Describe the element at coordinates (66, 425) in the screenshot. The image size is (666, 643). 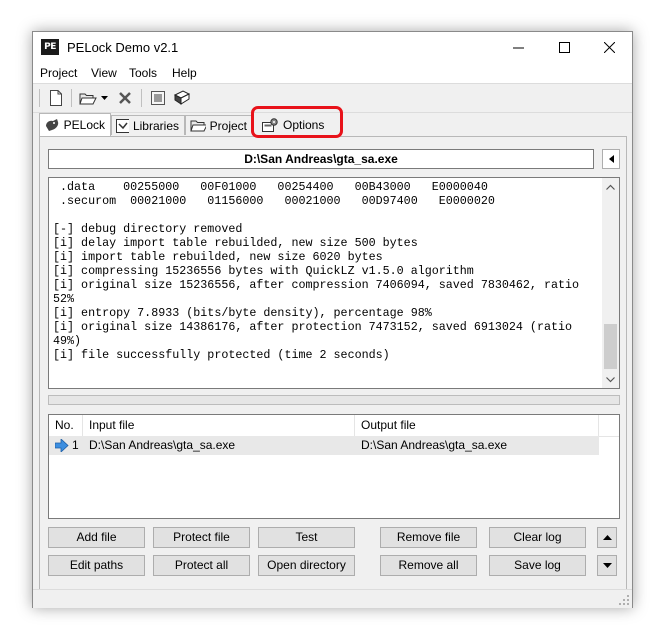
I see `column-no: No.` at that location.